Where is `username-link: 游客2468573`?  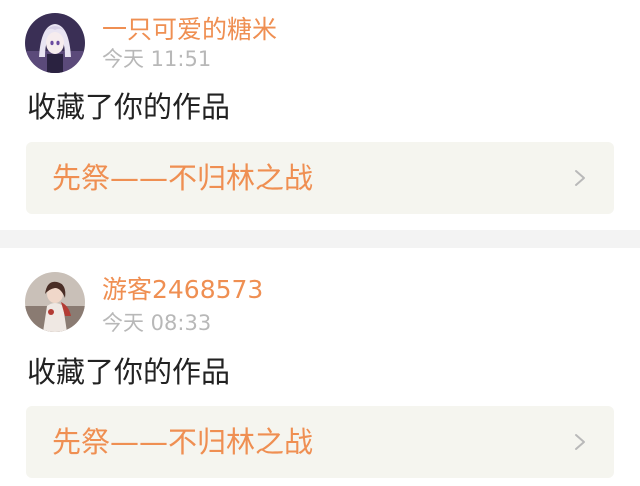
username-link: 游客2468573 is located at coordinates (182, 290).